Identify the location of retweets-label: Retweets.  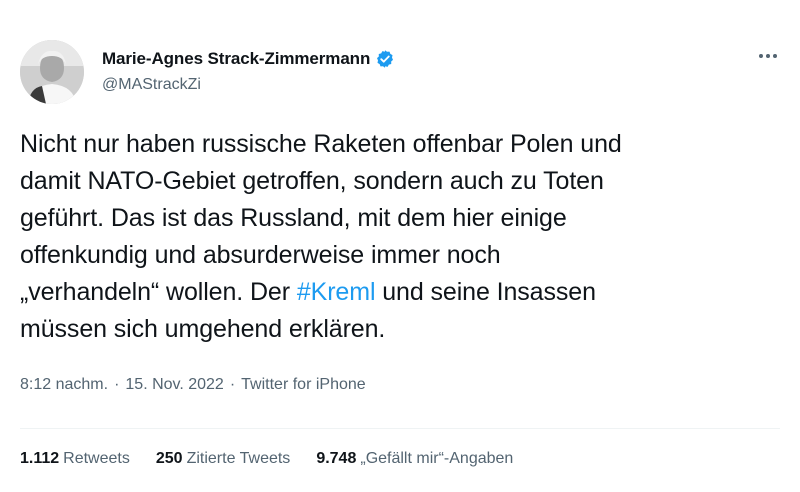
(96, 458).